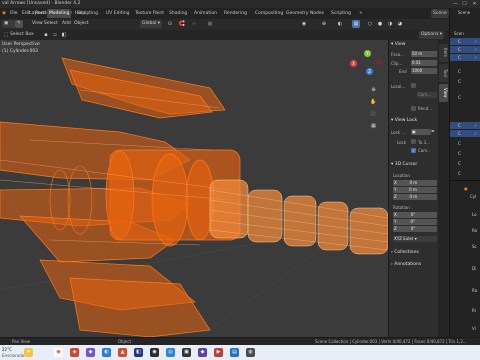 The image size is (480, 360). I want to click on gizmo-x-axis: X, so click(353, 63).